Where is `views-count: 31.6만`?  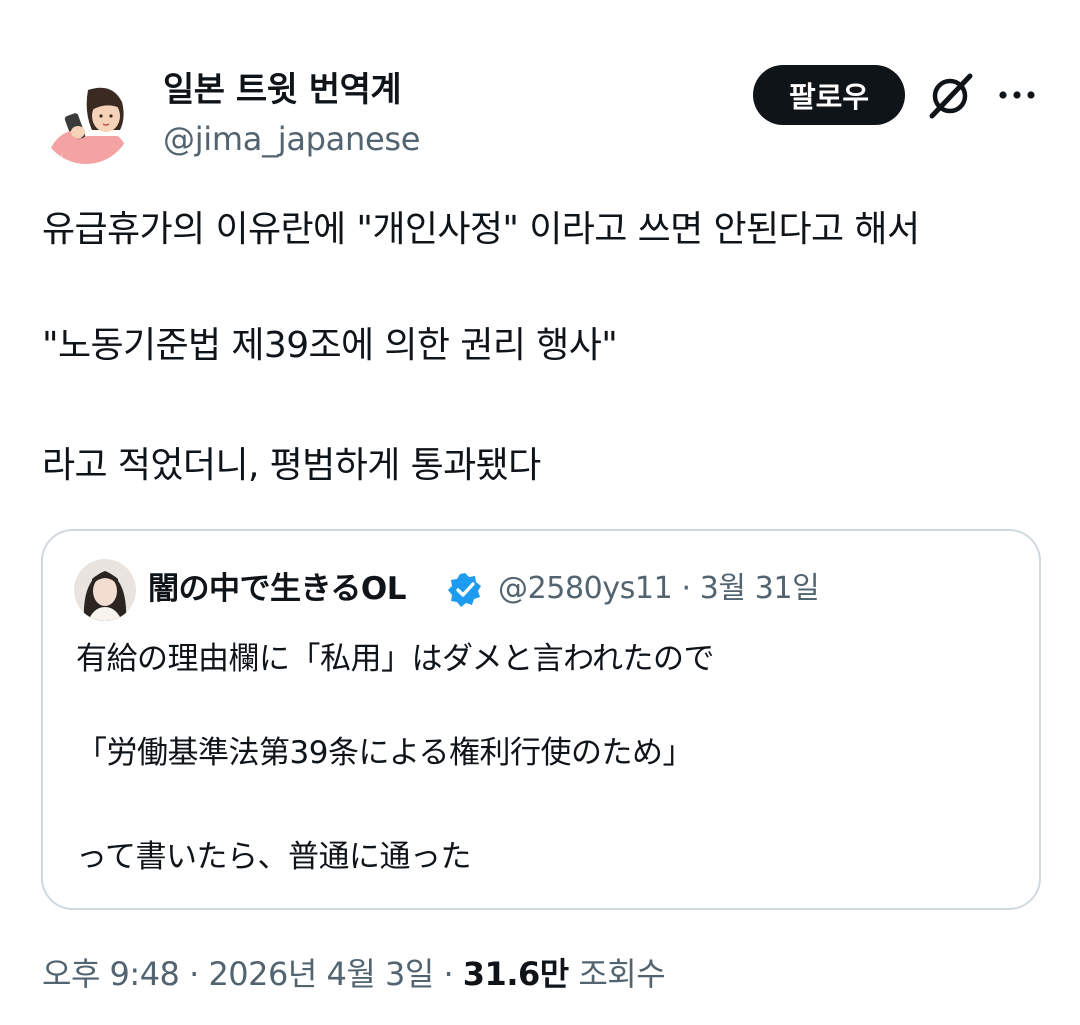 views-count: 31.6만 is located at coordinates (516, 974).